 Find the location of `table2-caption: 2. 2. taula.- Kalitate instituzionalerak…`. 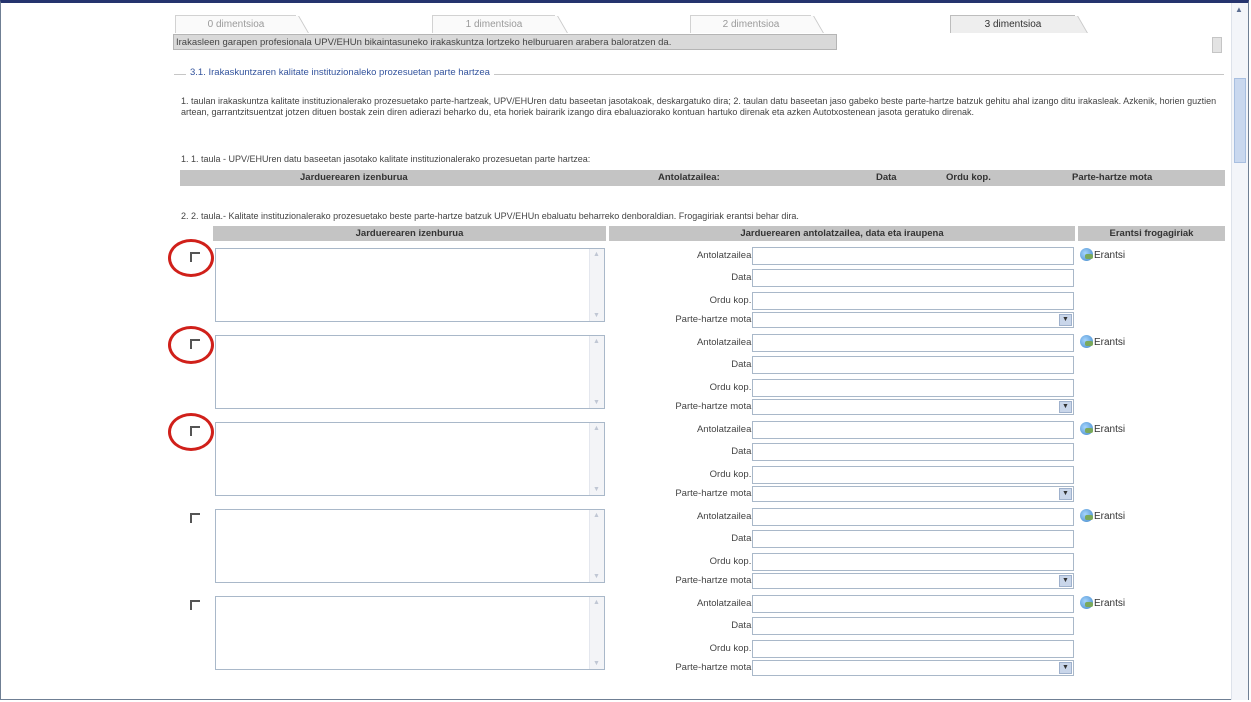

table2-caption: 2. 2. taula.- Kalitate instituzionalerak… is located at coordinates (490, 216).